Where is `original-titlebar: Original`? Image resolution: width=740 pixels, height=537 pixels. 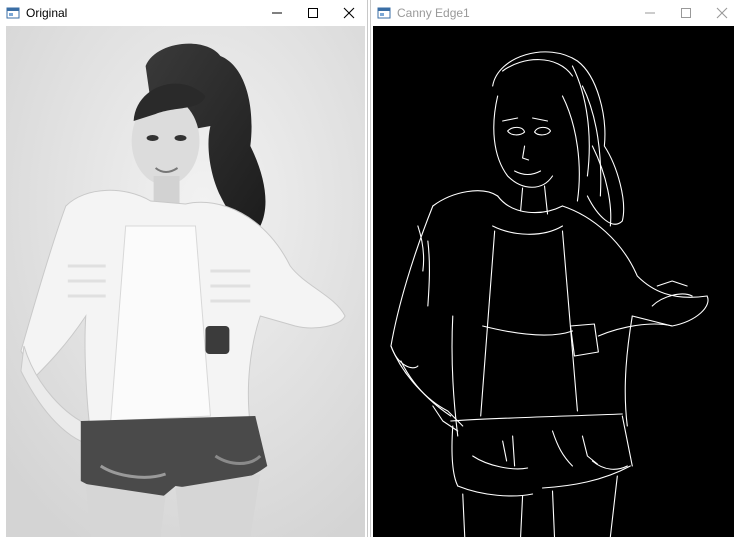
original-titlebar: Original is located at coordinates (183, 13).